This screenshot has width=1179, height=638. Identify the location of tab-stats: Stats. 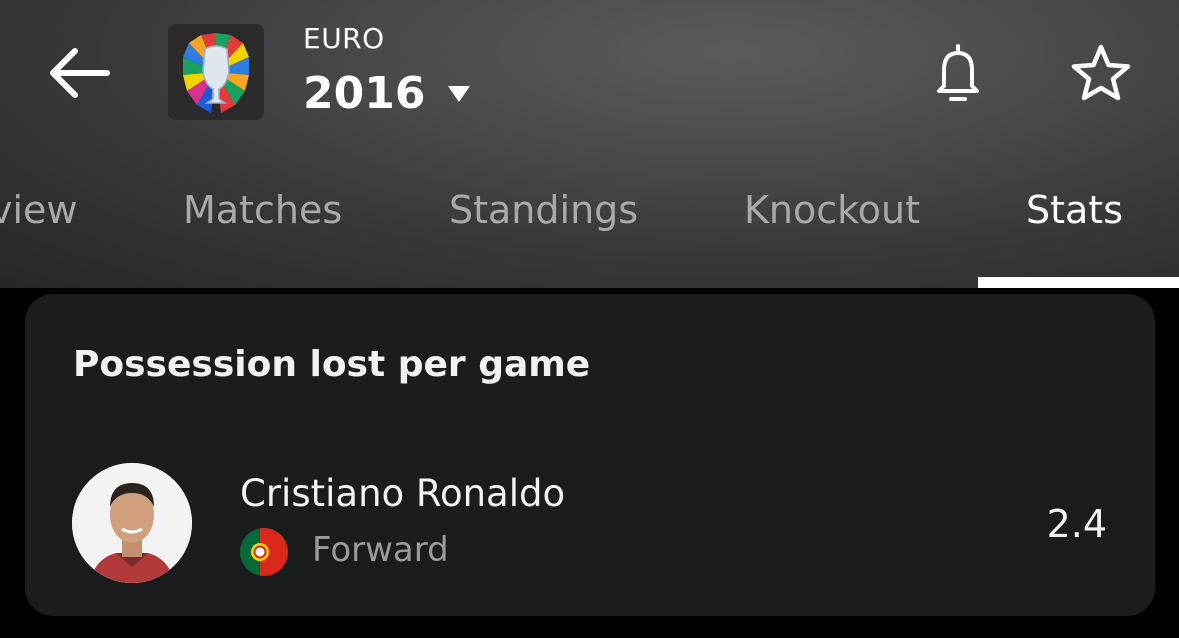
(1074, 210).